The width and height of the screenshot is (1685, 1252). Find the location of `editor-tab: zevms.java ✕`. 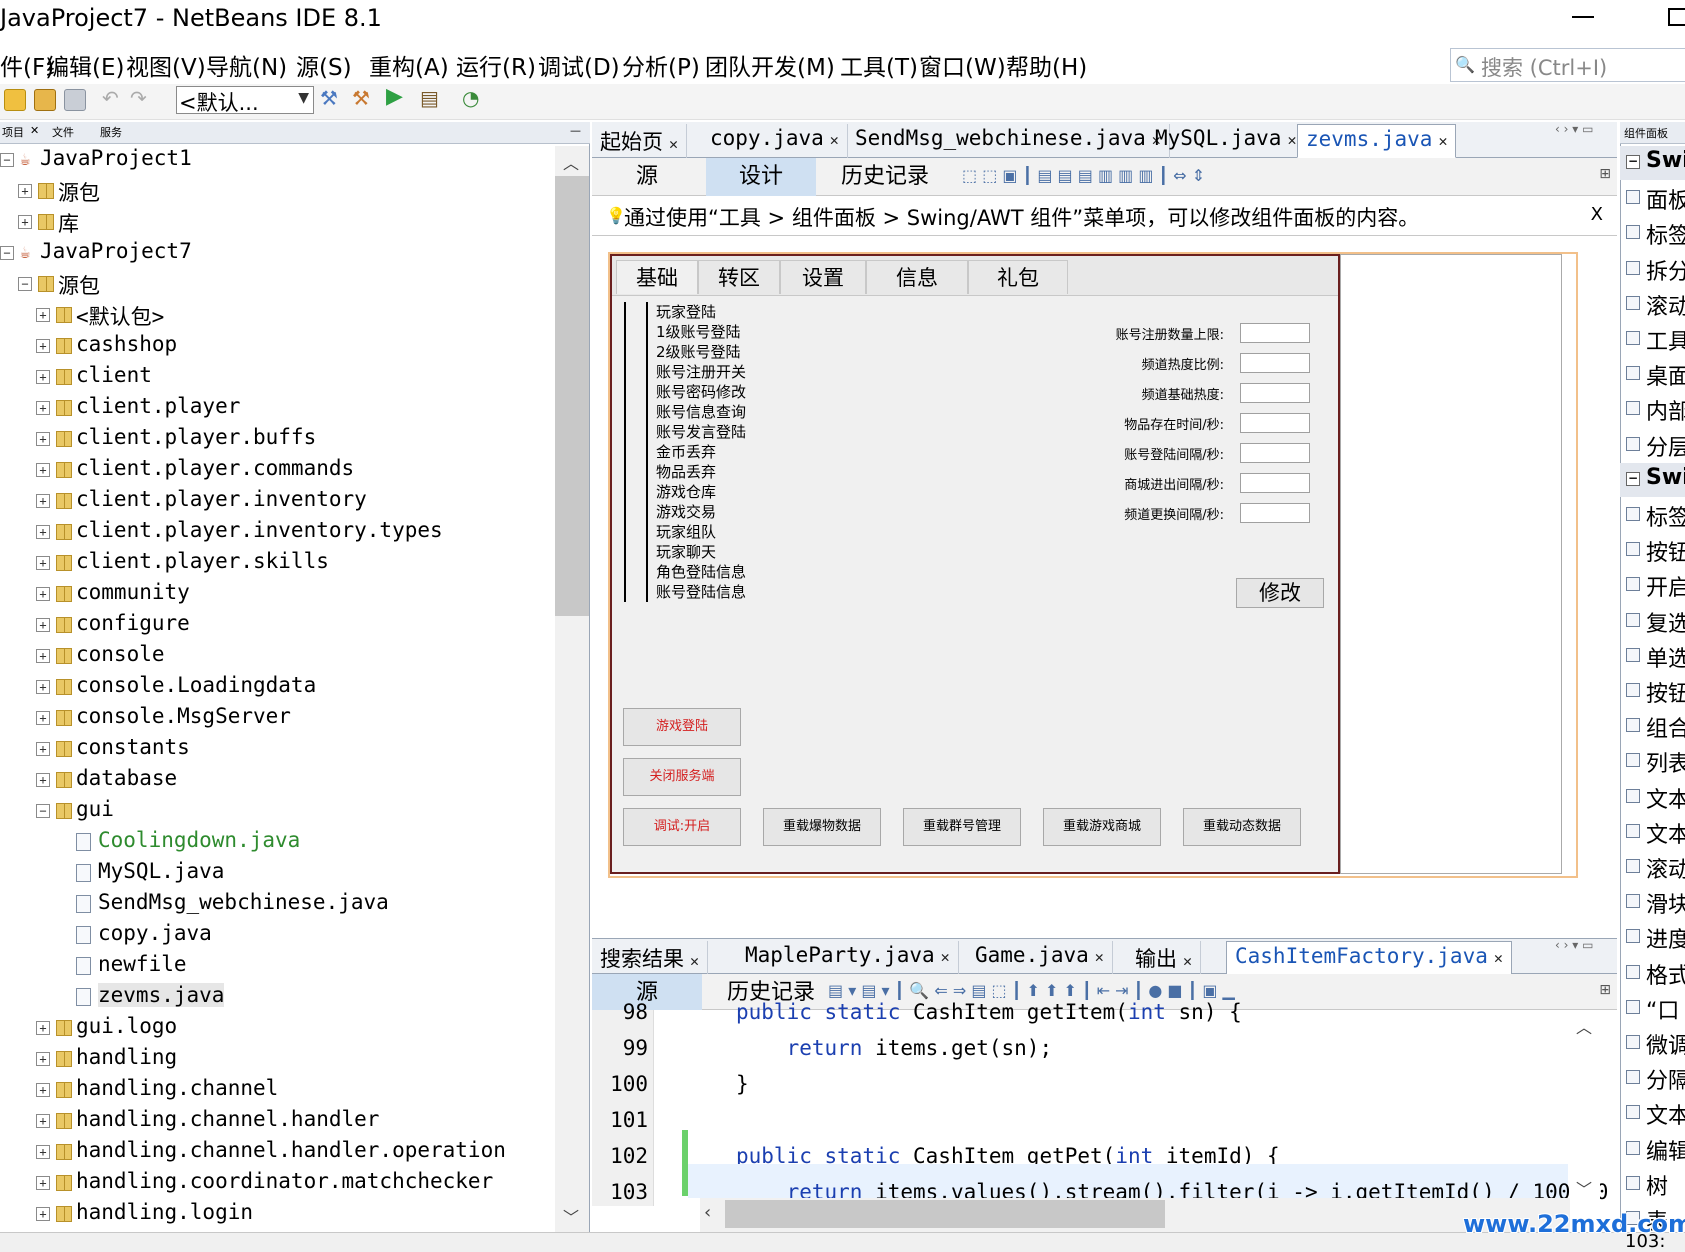

editor-tab: zevms.java ✕ is located at coordinates (1377, 141).